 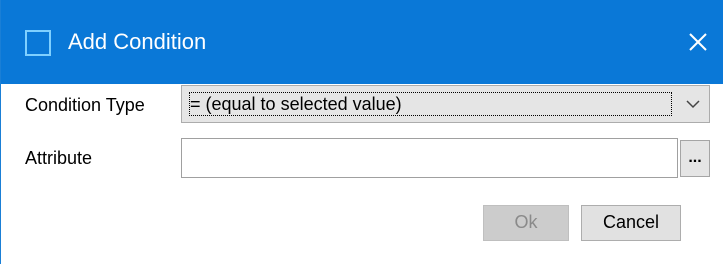 I want to click on close-button, so click(x=698, y=42).